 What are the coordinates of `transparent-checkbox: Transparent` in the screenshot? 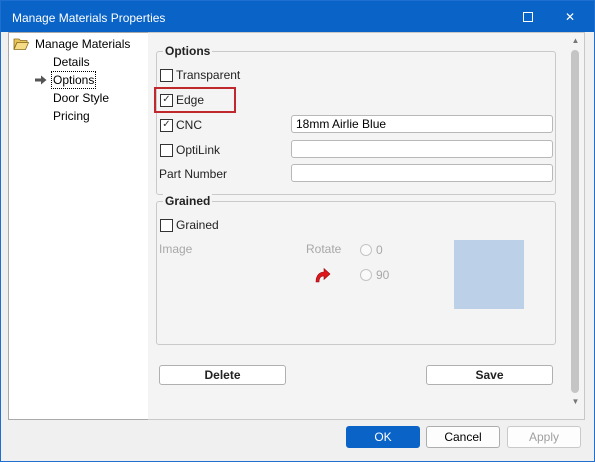 It's located at (200, 75).